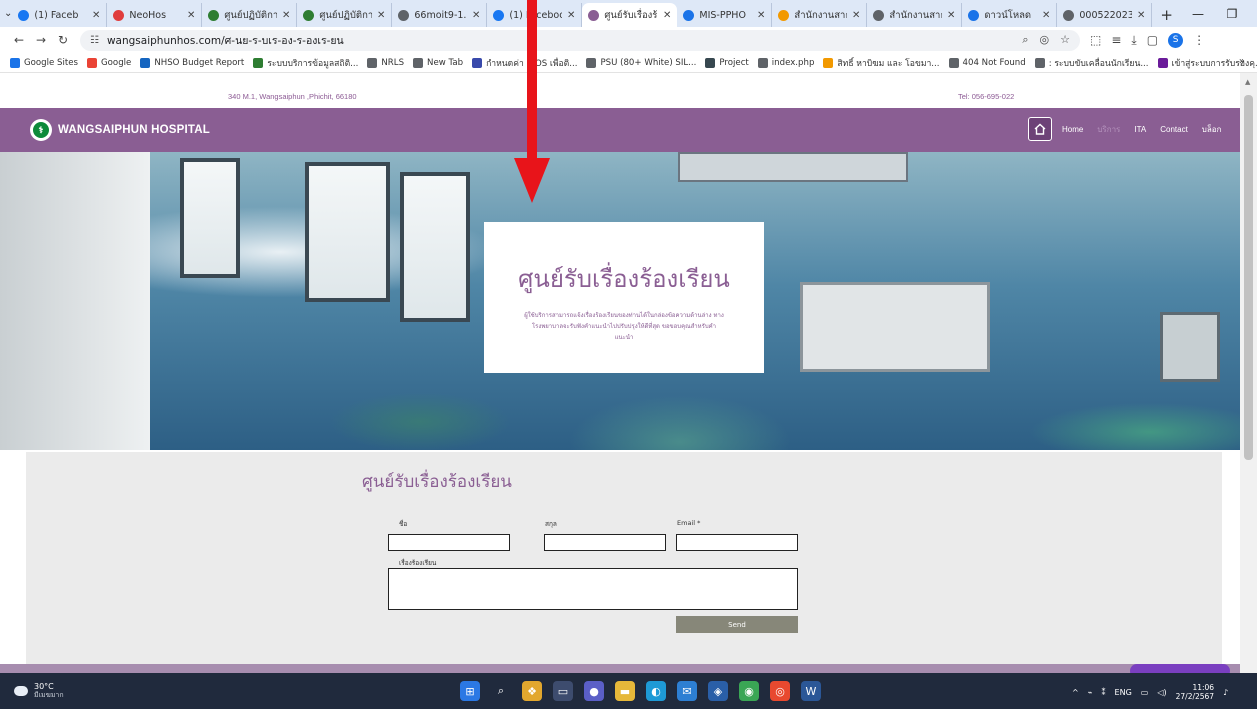 The image size is (1257, 709). I want to click on start-icon: ⊞, so click(470, 691).